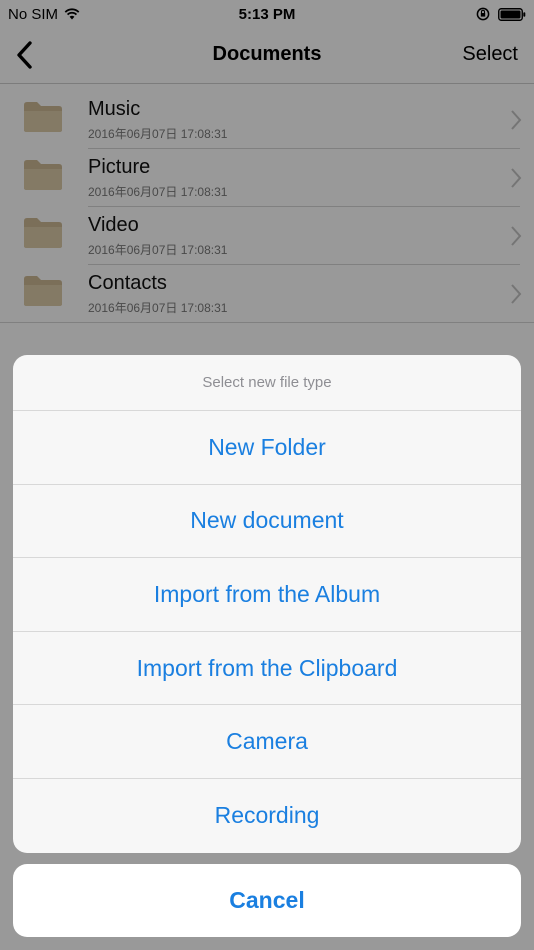 The height and width of the screenshot is (950, 534). Describe the element at coordinates (267, 448) in the screenshot. I see `new-folder-button: New Folder` at that location.